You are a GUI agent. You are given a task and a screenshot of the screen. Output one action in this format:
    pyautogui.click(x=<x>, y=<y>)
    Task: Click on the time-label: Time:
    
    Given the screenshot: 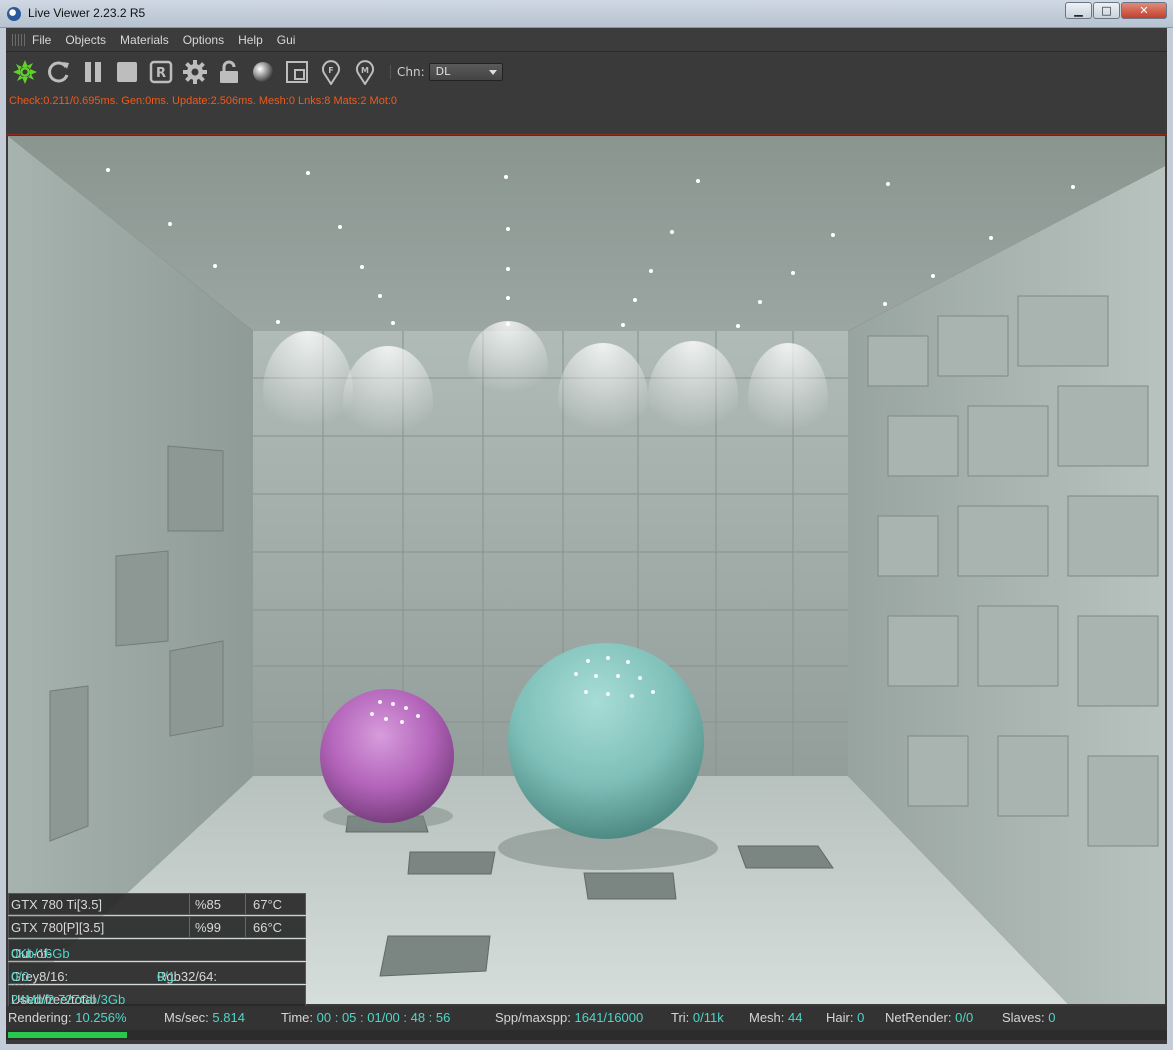 What is the action you would take?
    pyautogui.click(x=297, y=1017)
    